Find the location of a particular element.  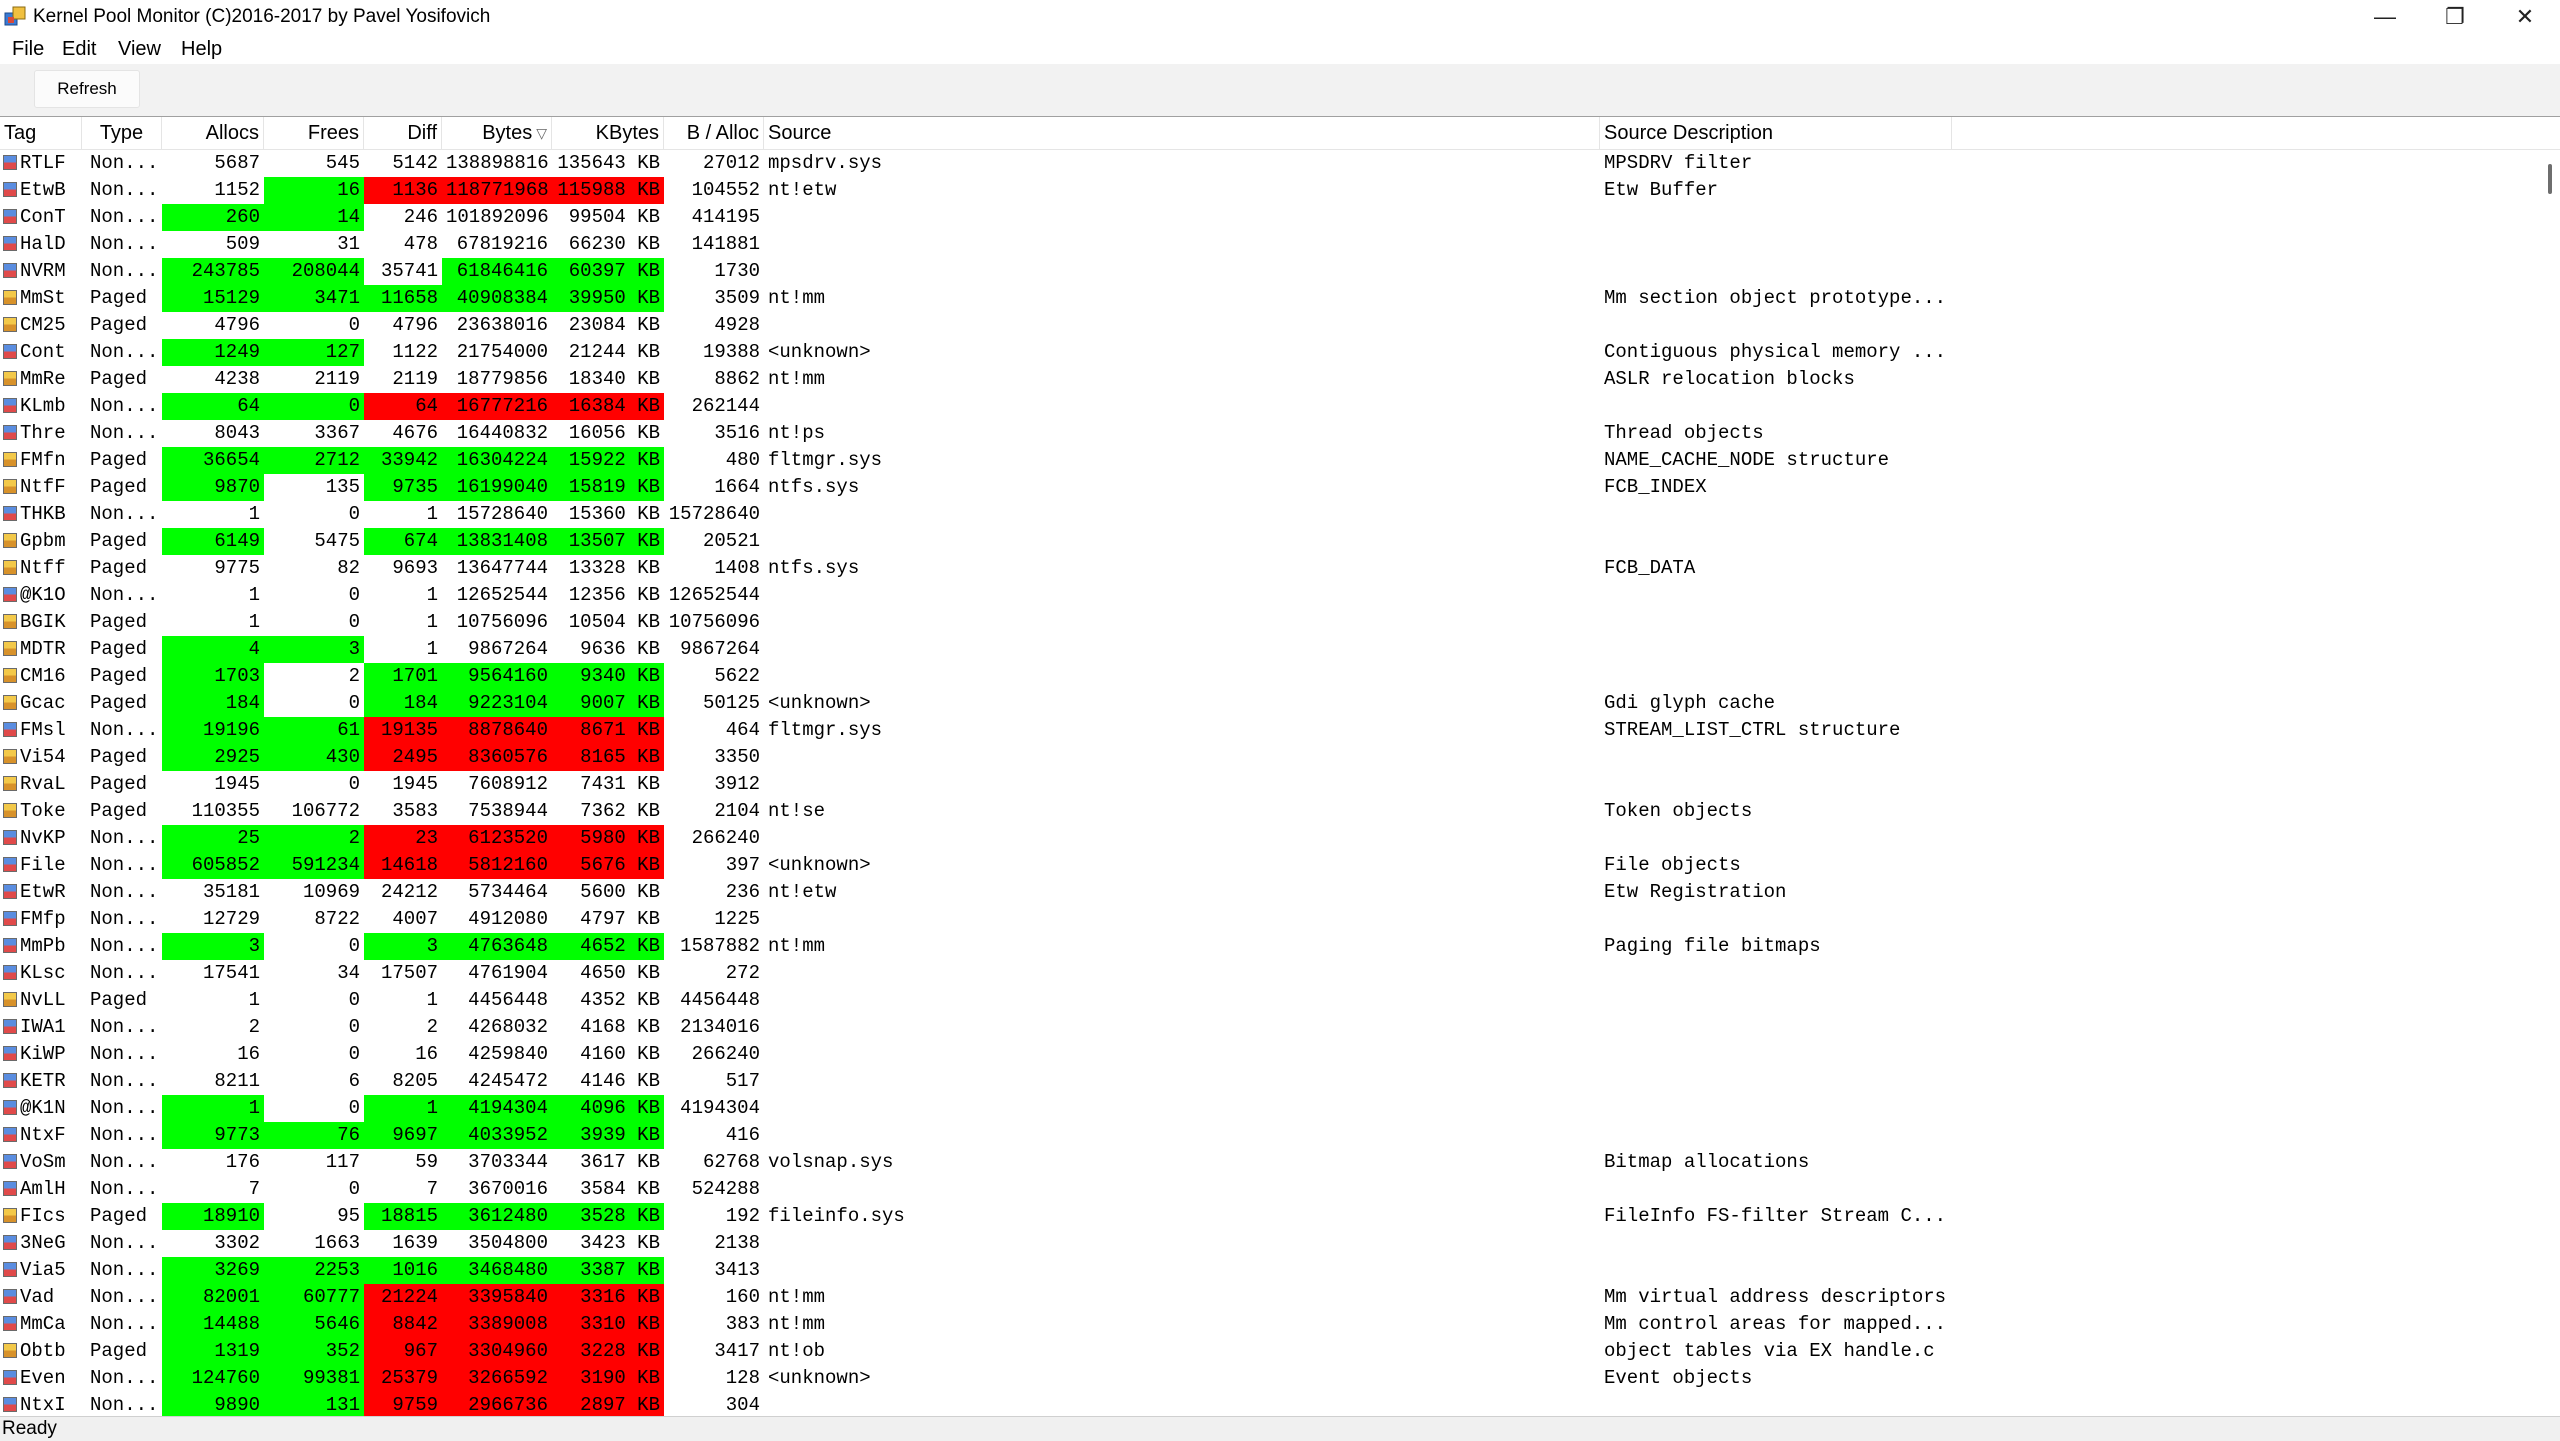

column-header-kbytes: KBytes is located at coordinates (608, 133).